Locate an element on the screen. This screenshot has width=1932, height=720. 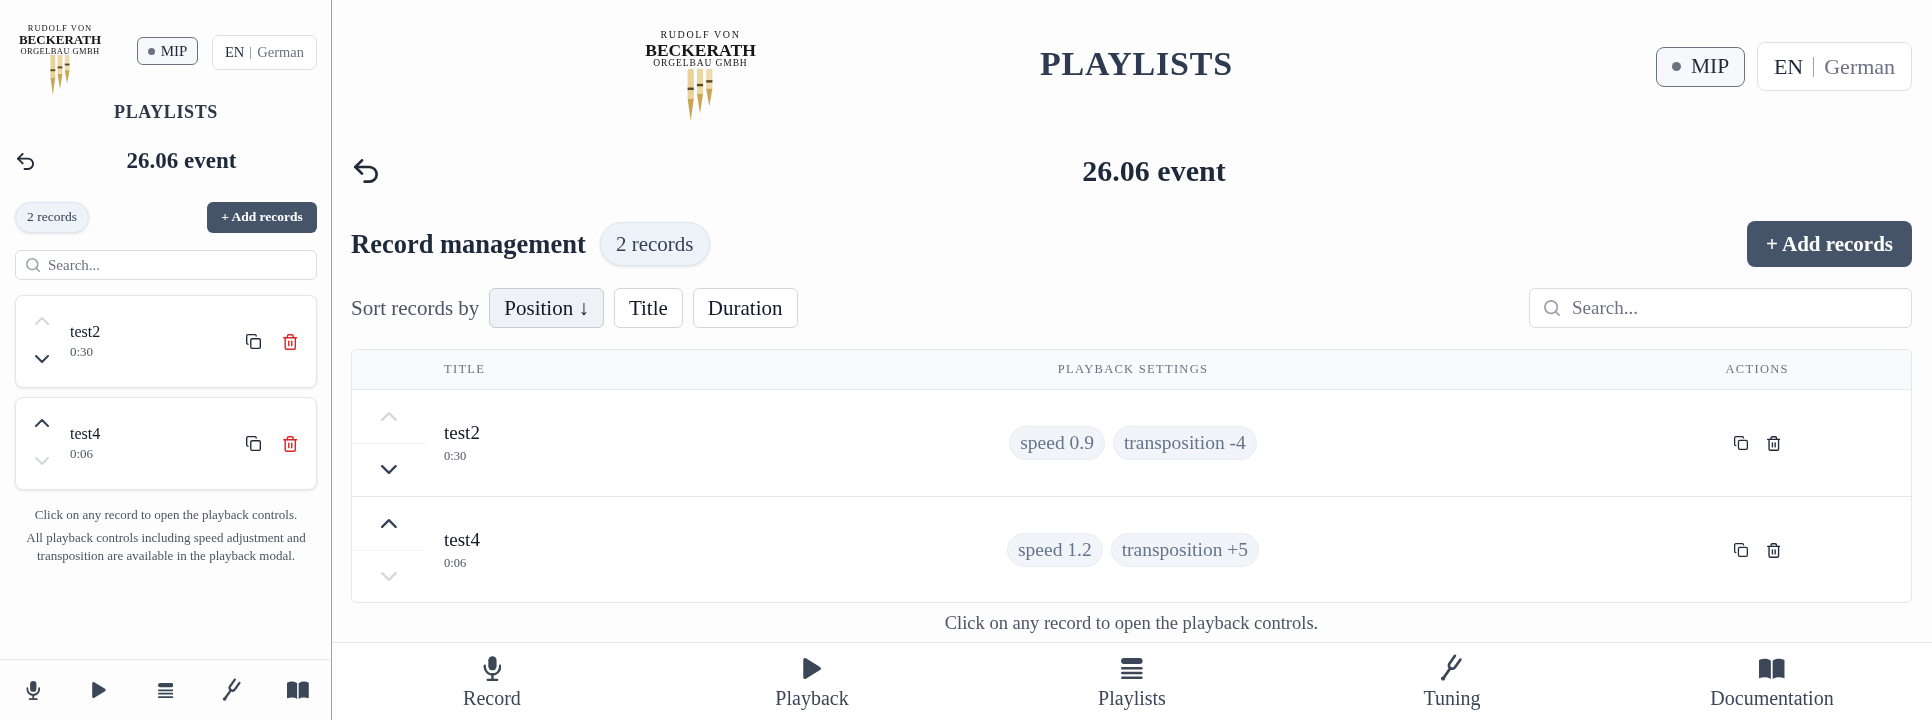
sort-option-button: Duration is located at coordinates (745, 308).